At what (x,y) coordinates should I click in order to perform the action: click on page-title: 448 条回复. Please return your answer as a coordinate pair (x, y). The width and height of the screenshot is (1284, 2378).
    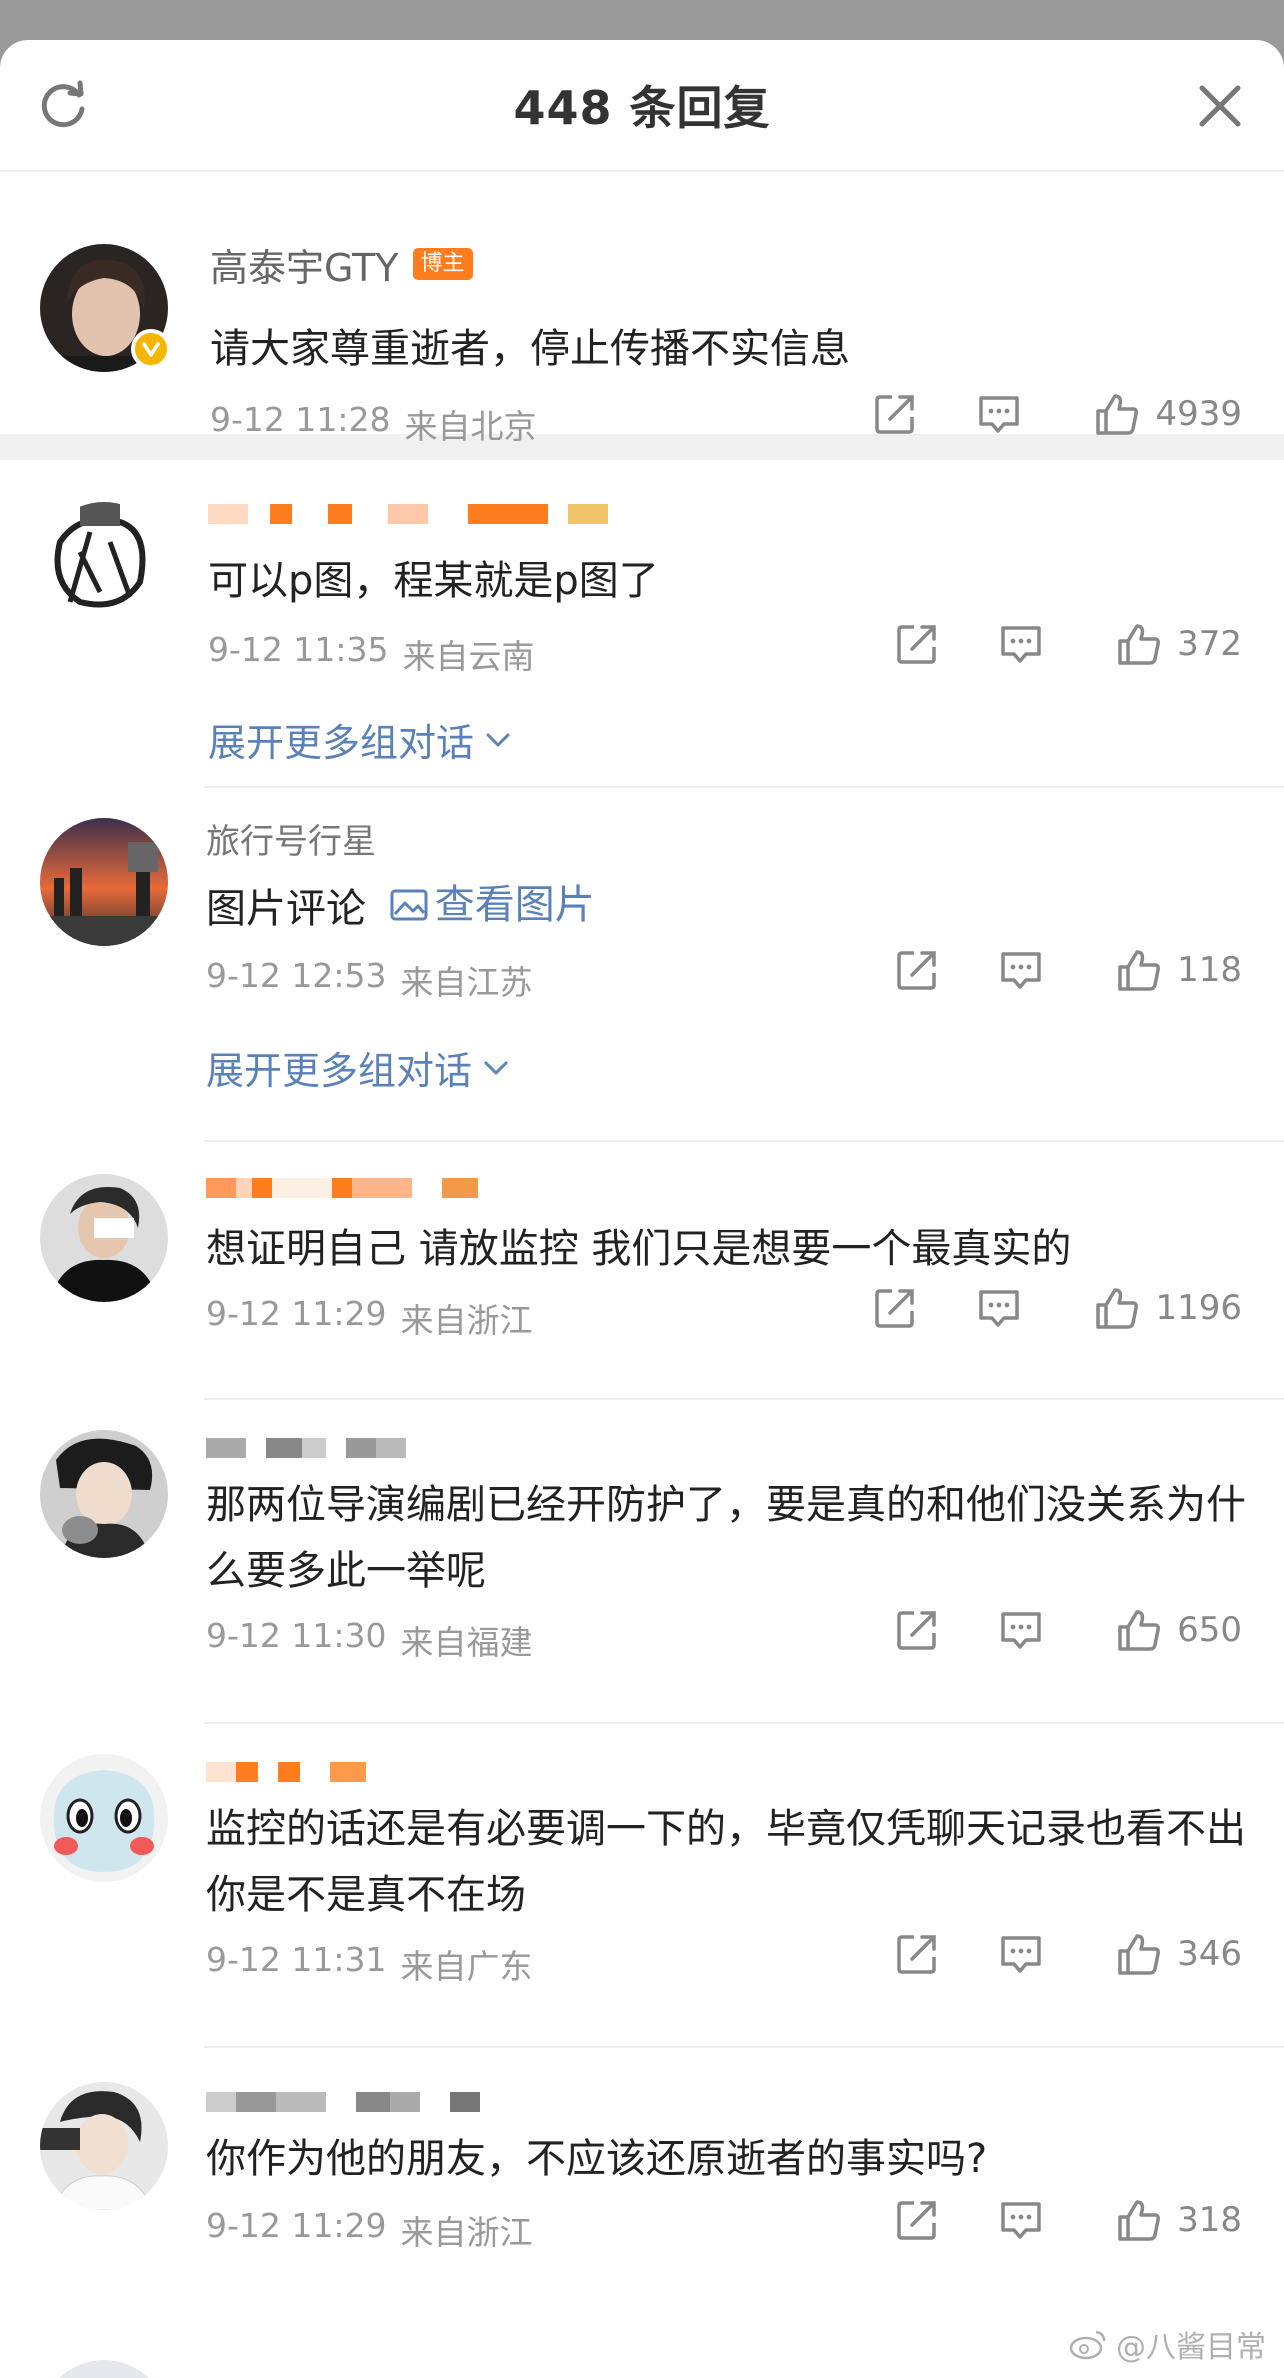
    Looking at the image, I should click on (642, 108).